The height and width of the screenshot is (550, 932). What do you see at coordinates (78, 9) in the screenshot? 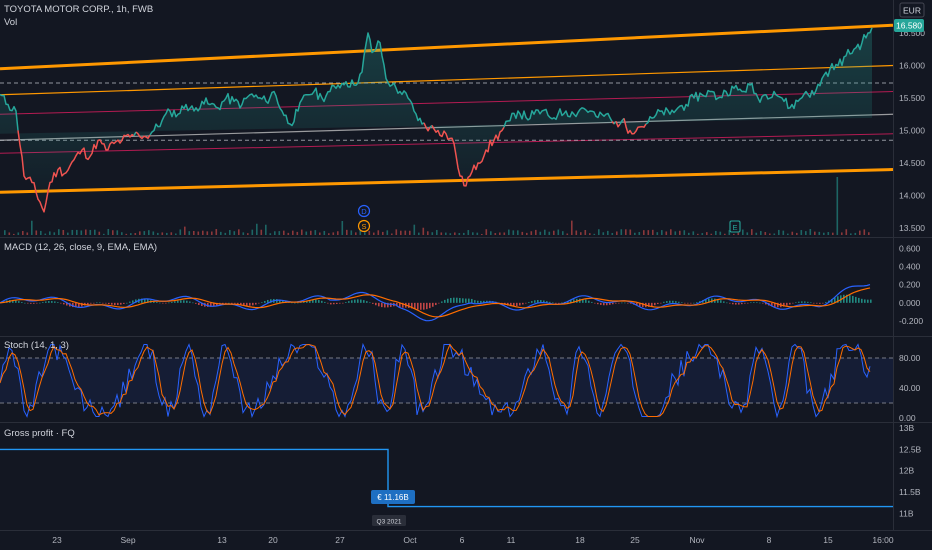
I see `symbol-title: TOYOTA MOTOR CORP., 1h, FWB` at bounding box center [78, 9].